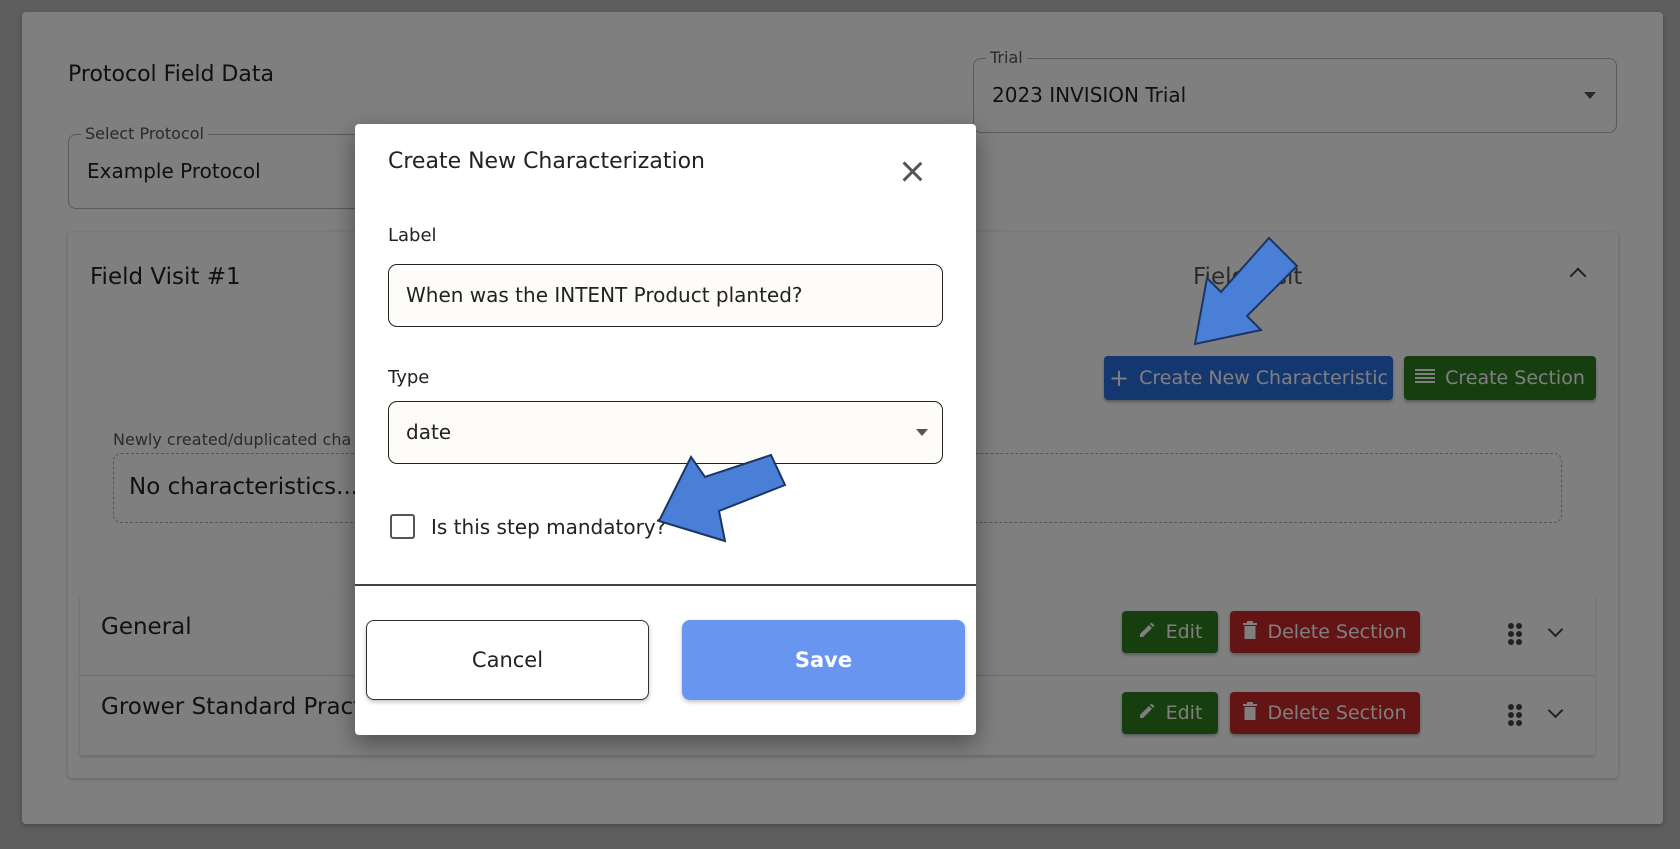  What do you see at coordinates (604, 295) in the screenshot?
I see `label-input-value: When was the INTENT Product planted?` at bounding box center [604, 295].